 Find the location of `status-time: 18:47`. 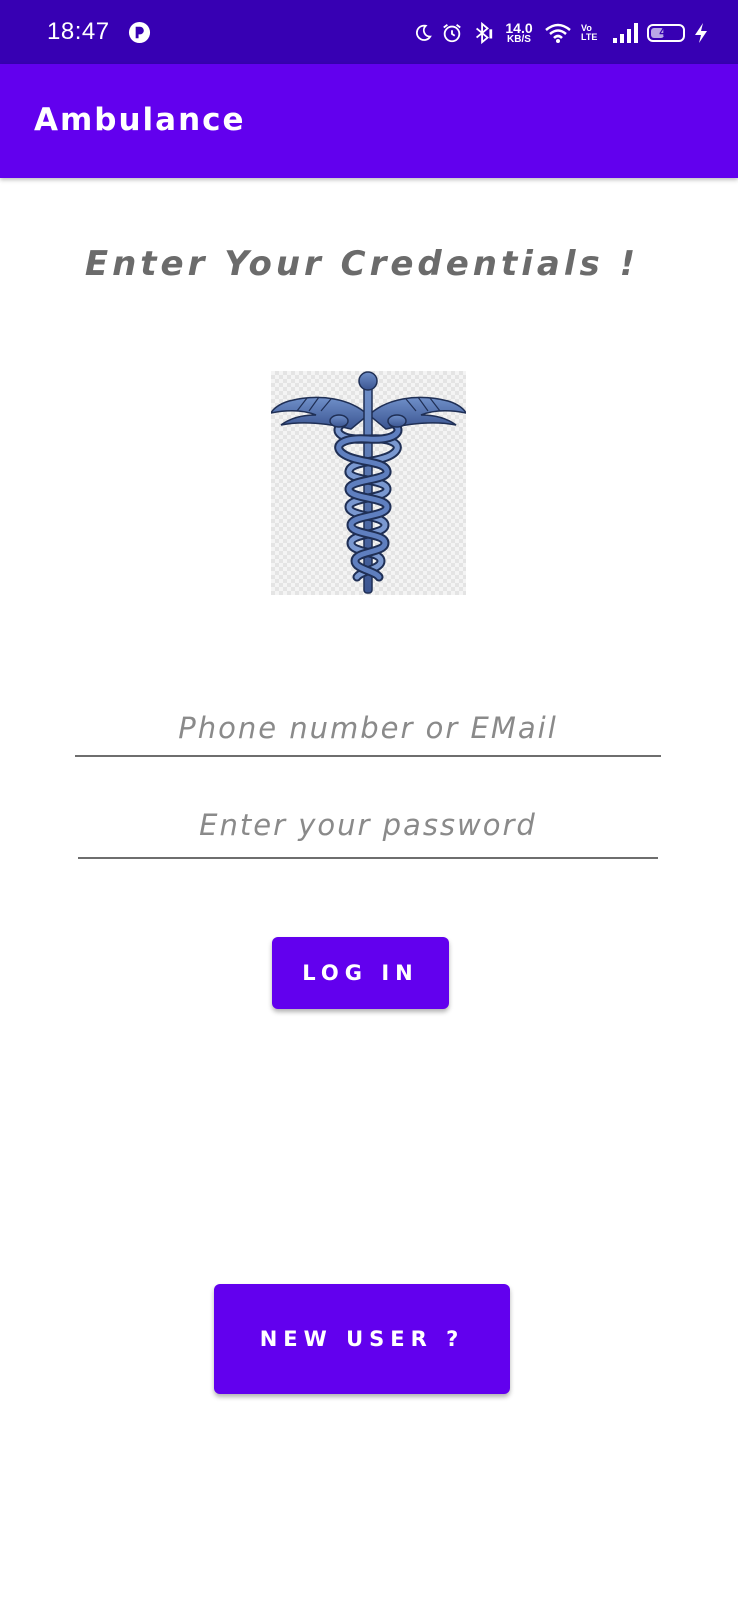

status-time: 18:47 is located at coordinates (78, 31).